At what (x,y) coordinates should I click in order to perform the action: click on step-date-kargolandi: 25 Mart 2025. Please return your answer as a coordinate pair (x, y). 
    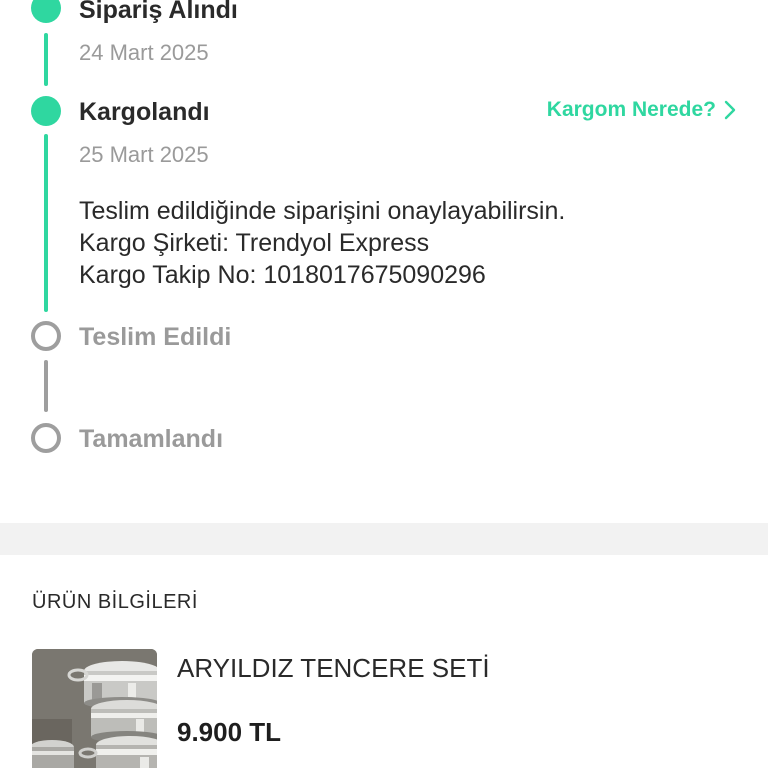
    Looking at the image, I should click on (144, 154).